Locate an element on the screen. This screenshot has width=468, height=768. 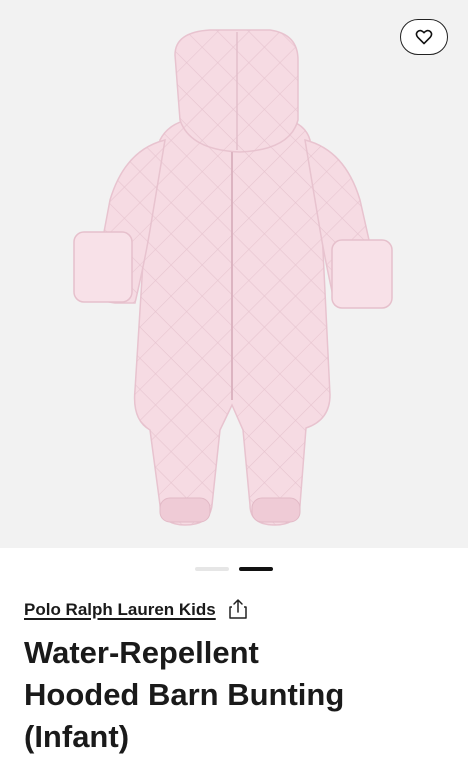
brand-row: Polo Ralph Lauren Kids is located at coordinates (137, 610).